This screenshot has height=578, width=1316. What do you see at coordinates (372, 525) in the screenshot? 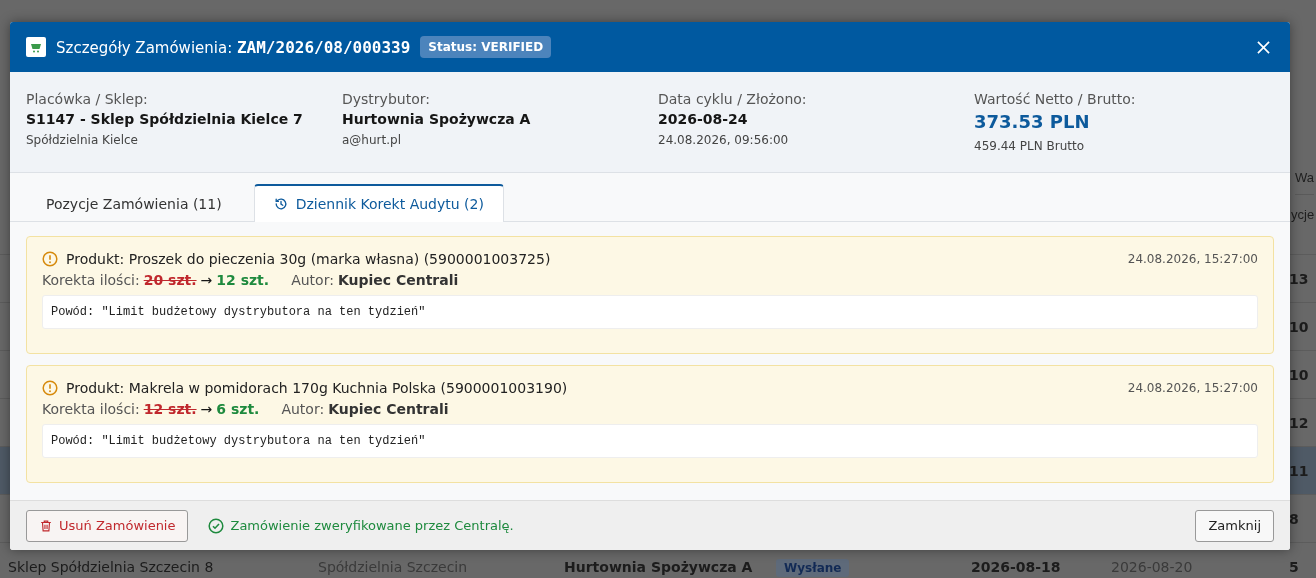
I see `verified-message: Zamówienie zweryfikowane przez Centralę.` at bounding box center [372, 525].